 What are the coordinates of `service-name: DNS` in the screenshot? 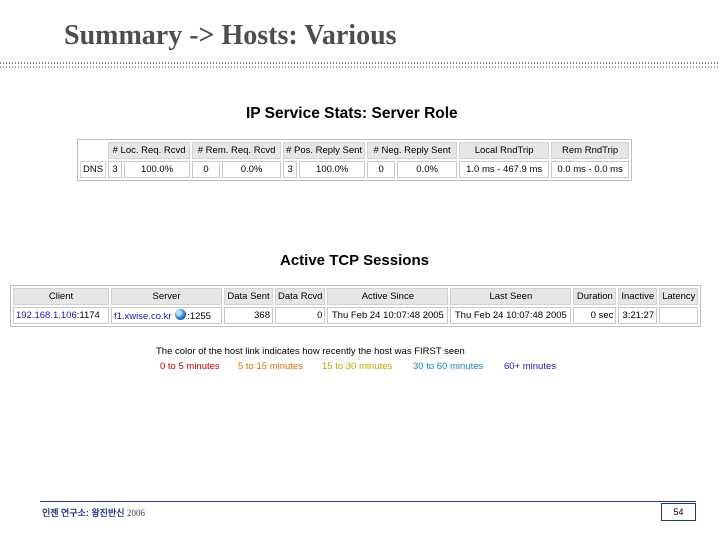 It's located at (93, 169).